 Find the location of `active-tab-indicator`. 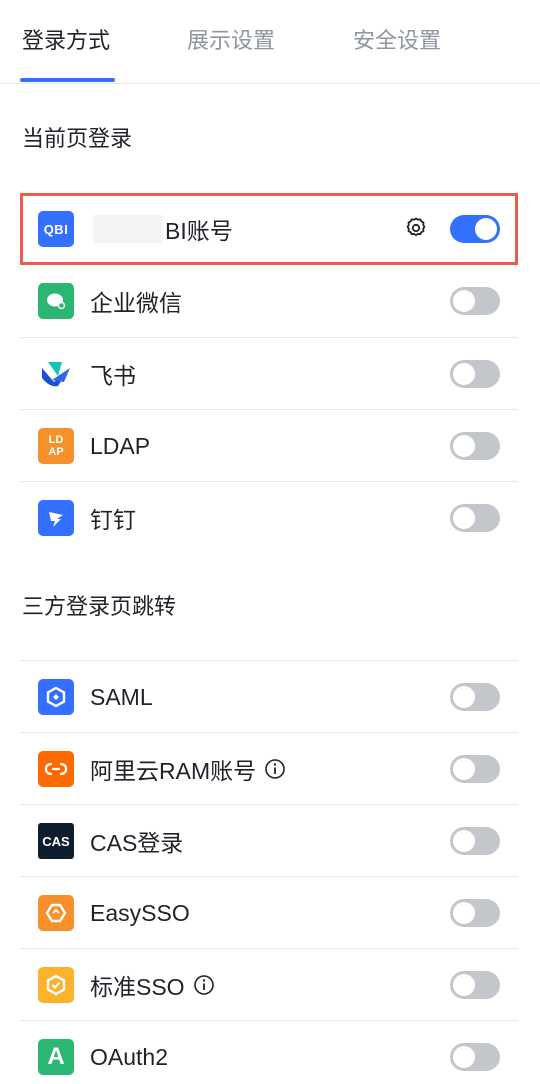

active-tab-indicator is located at coordinates (67, 80).